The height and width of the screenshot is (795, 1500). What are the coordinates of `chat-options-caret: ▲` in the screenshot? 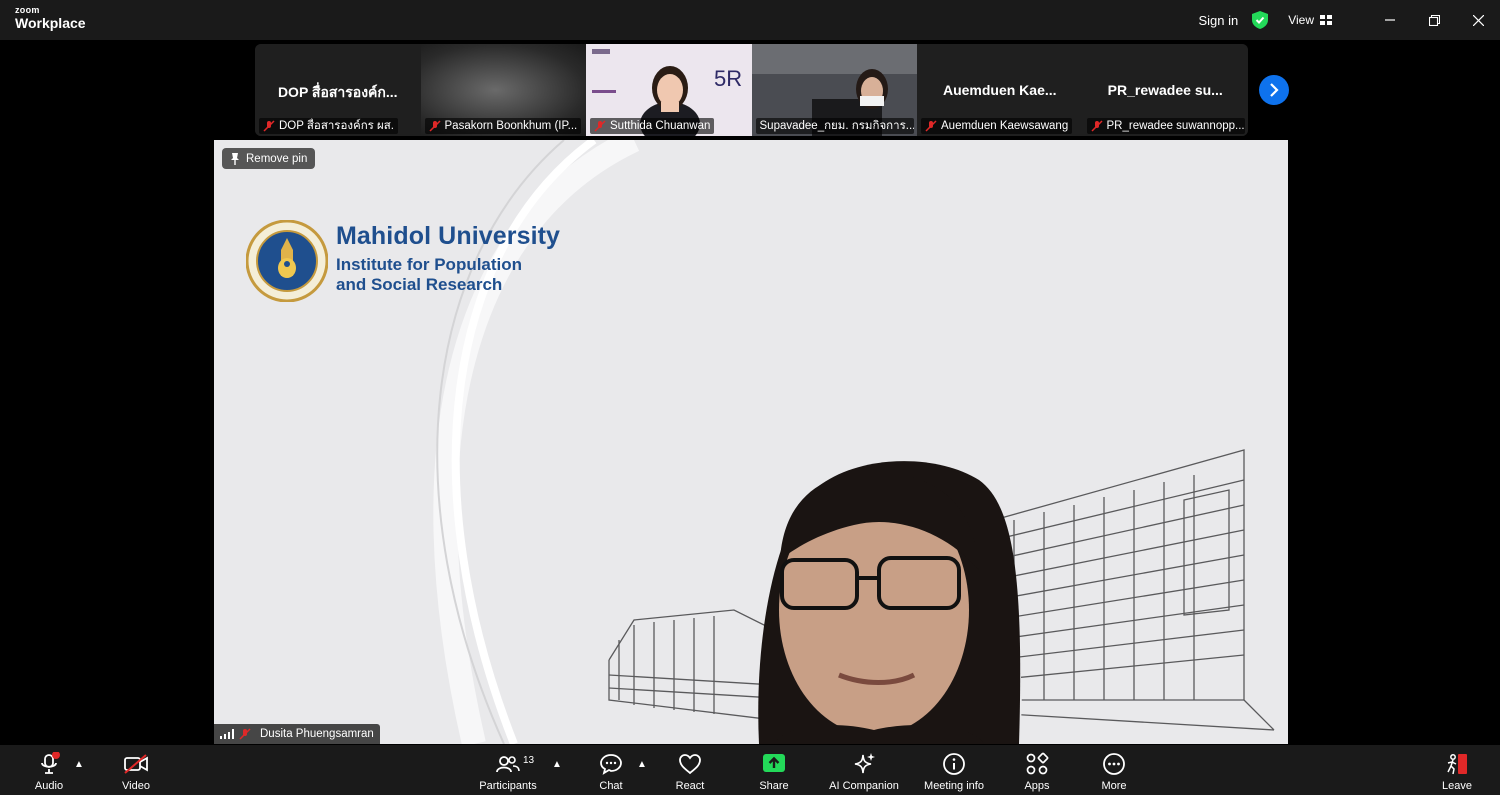 It's located at (642, 764).